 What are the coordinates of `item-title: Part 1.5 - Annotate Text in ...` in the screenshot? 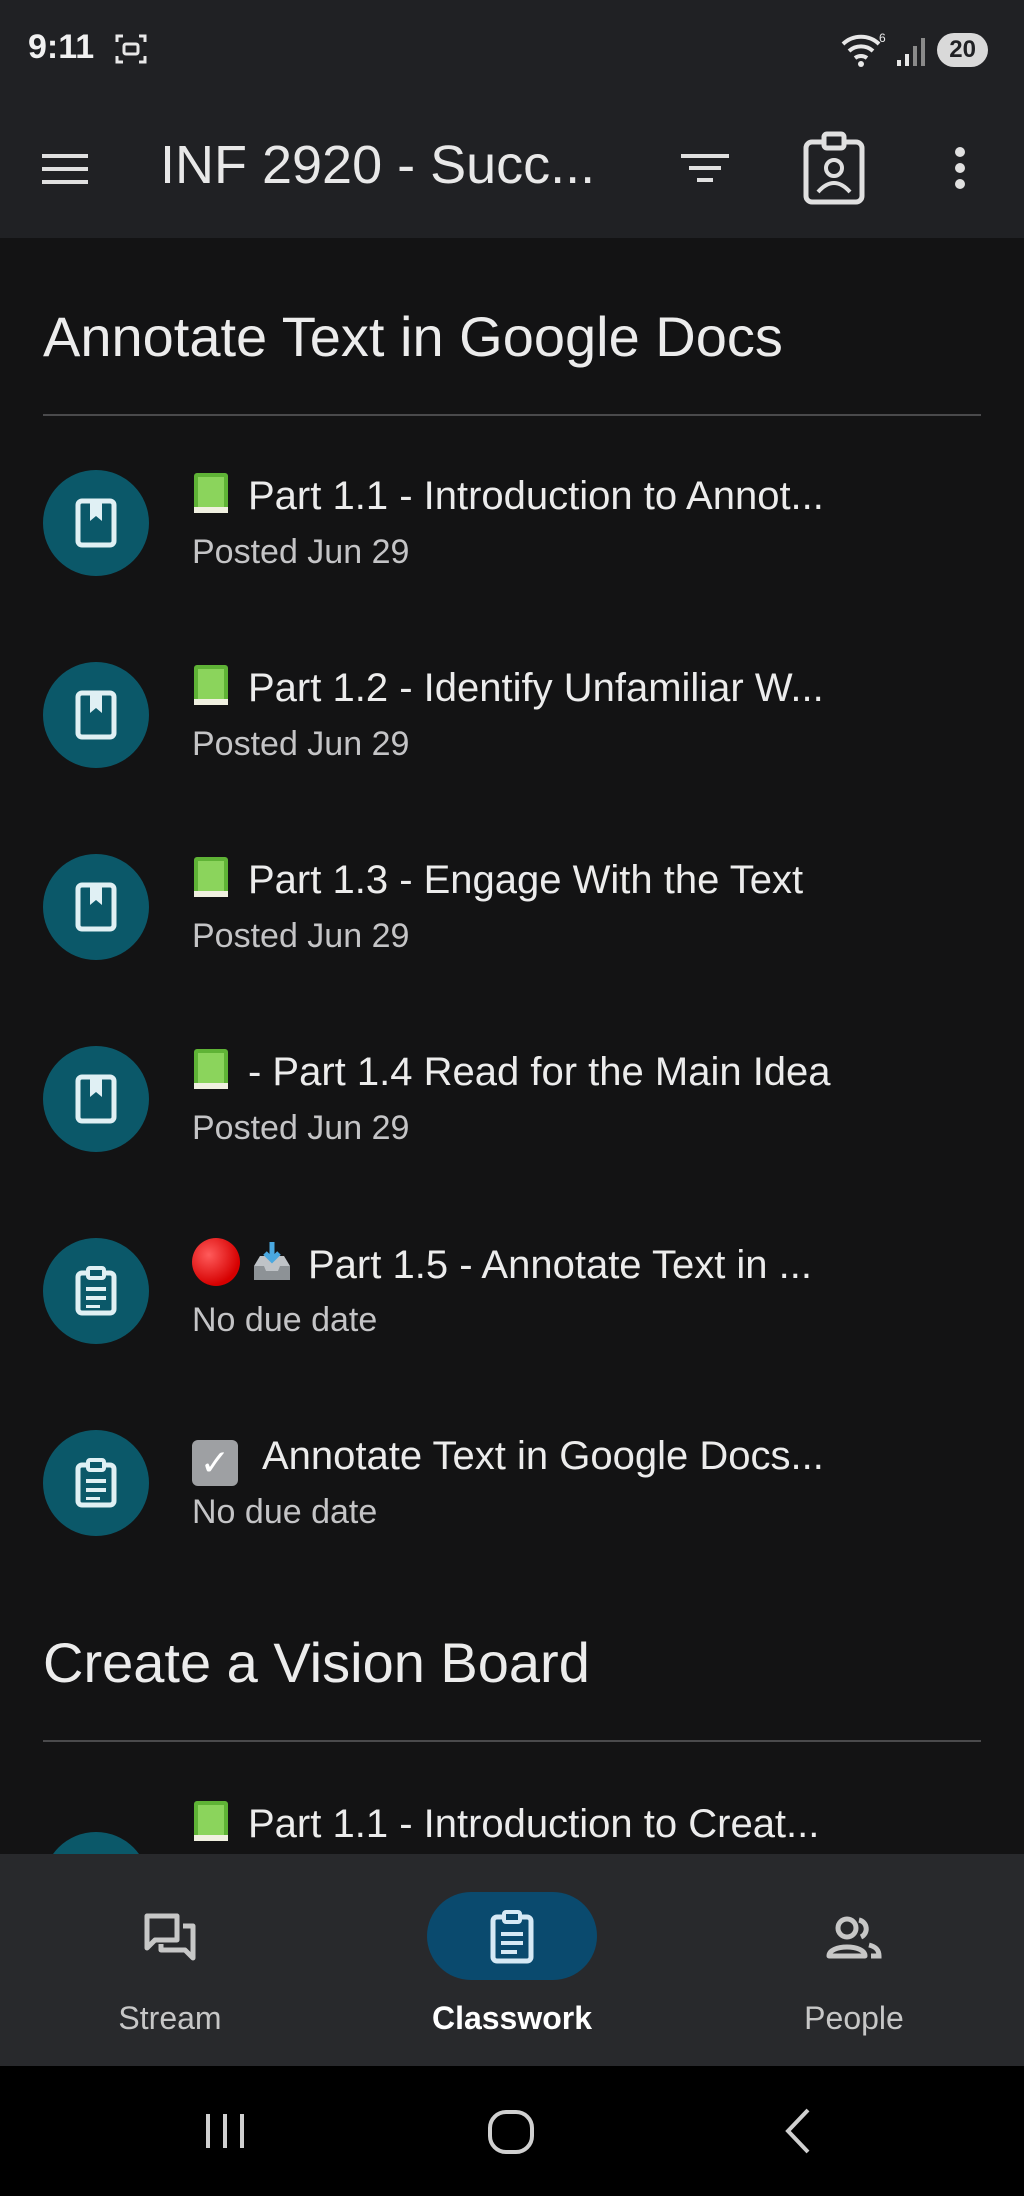 It's located at (502, 1264).